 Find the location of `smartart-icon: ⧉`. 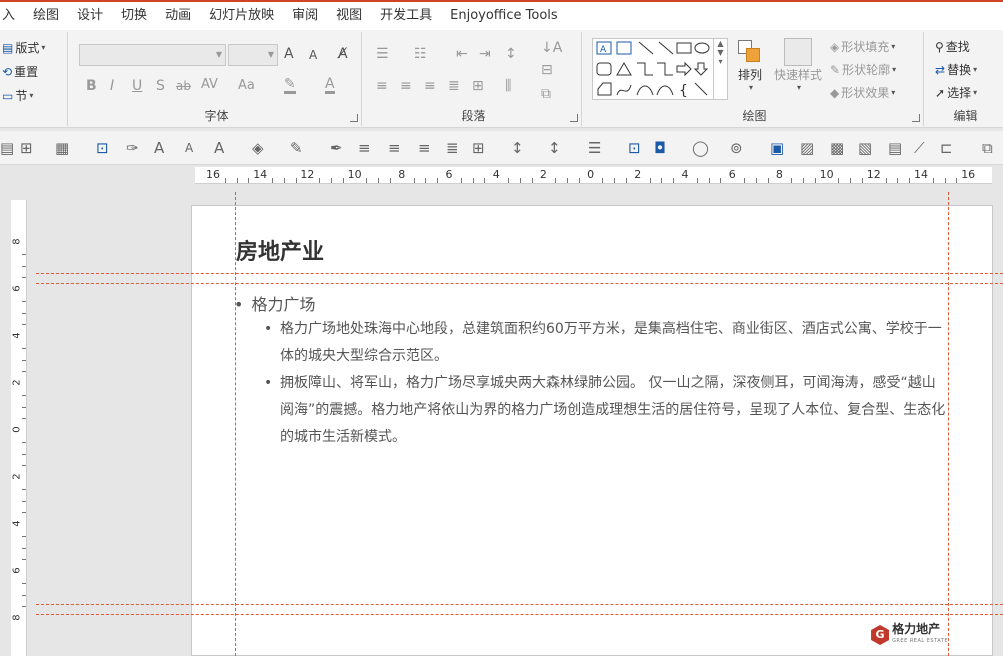

smartart-icon: ⧉ is located at coordinates (546, 94).